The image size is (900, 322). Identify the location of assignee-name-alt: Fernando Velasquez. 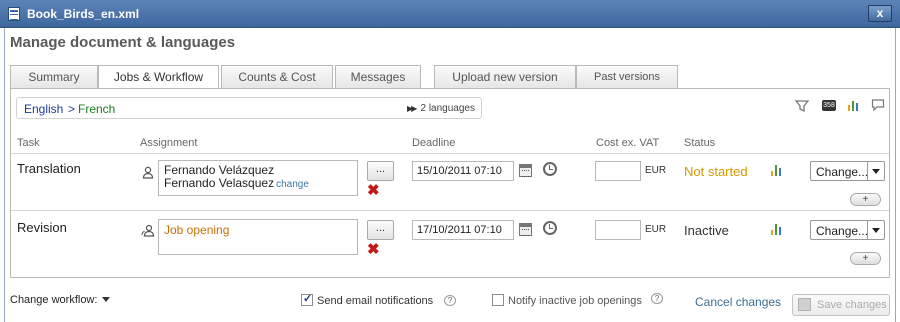
(219, 183).